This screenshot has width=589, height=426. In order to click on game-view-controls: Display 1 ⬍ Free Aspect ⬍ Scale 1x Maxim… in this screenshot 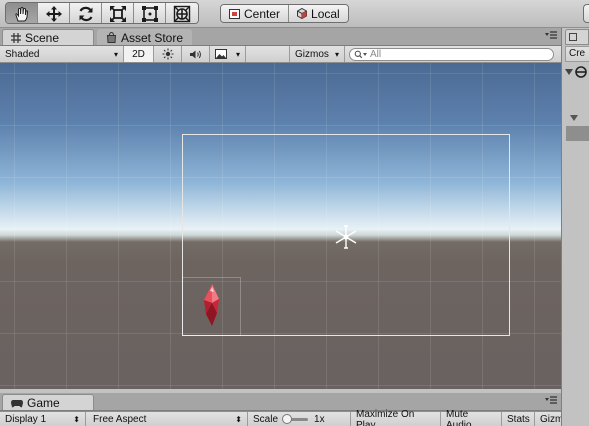, I will do `click(280, 417)`.